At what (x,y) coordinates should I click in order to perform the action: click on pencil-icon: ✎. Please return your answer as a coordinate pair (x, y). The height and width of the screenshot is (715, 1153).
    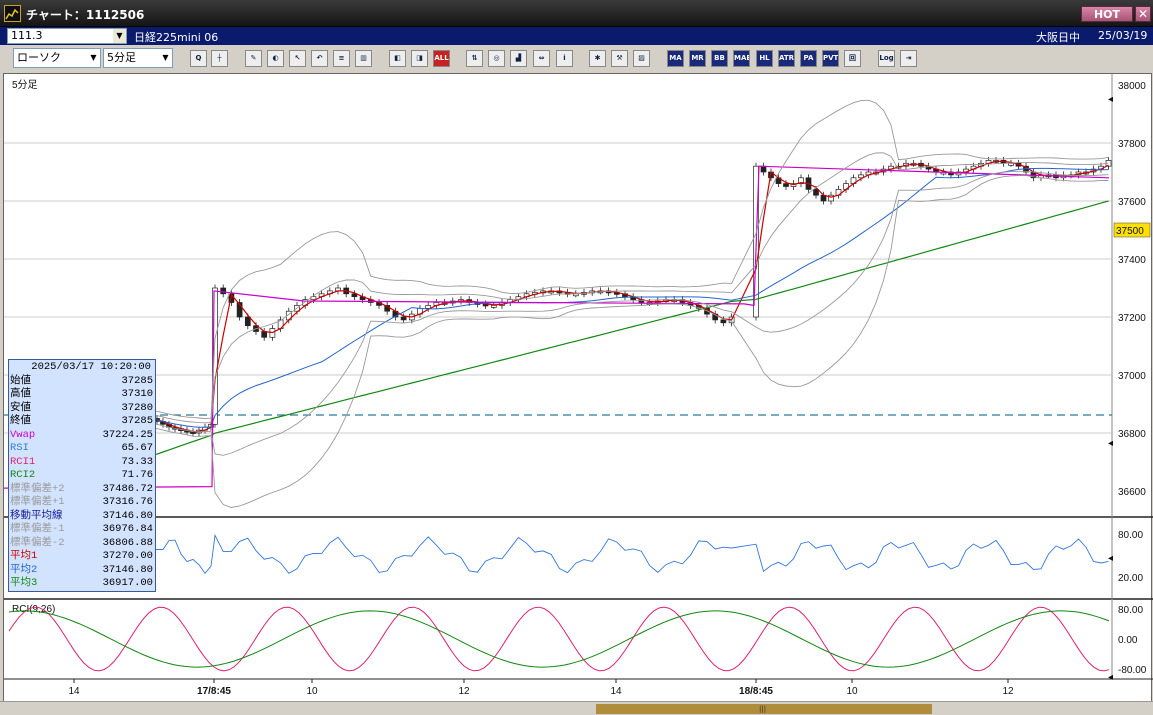
    Looking at the image, I should click on (253, 58).